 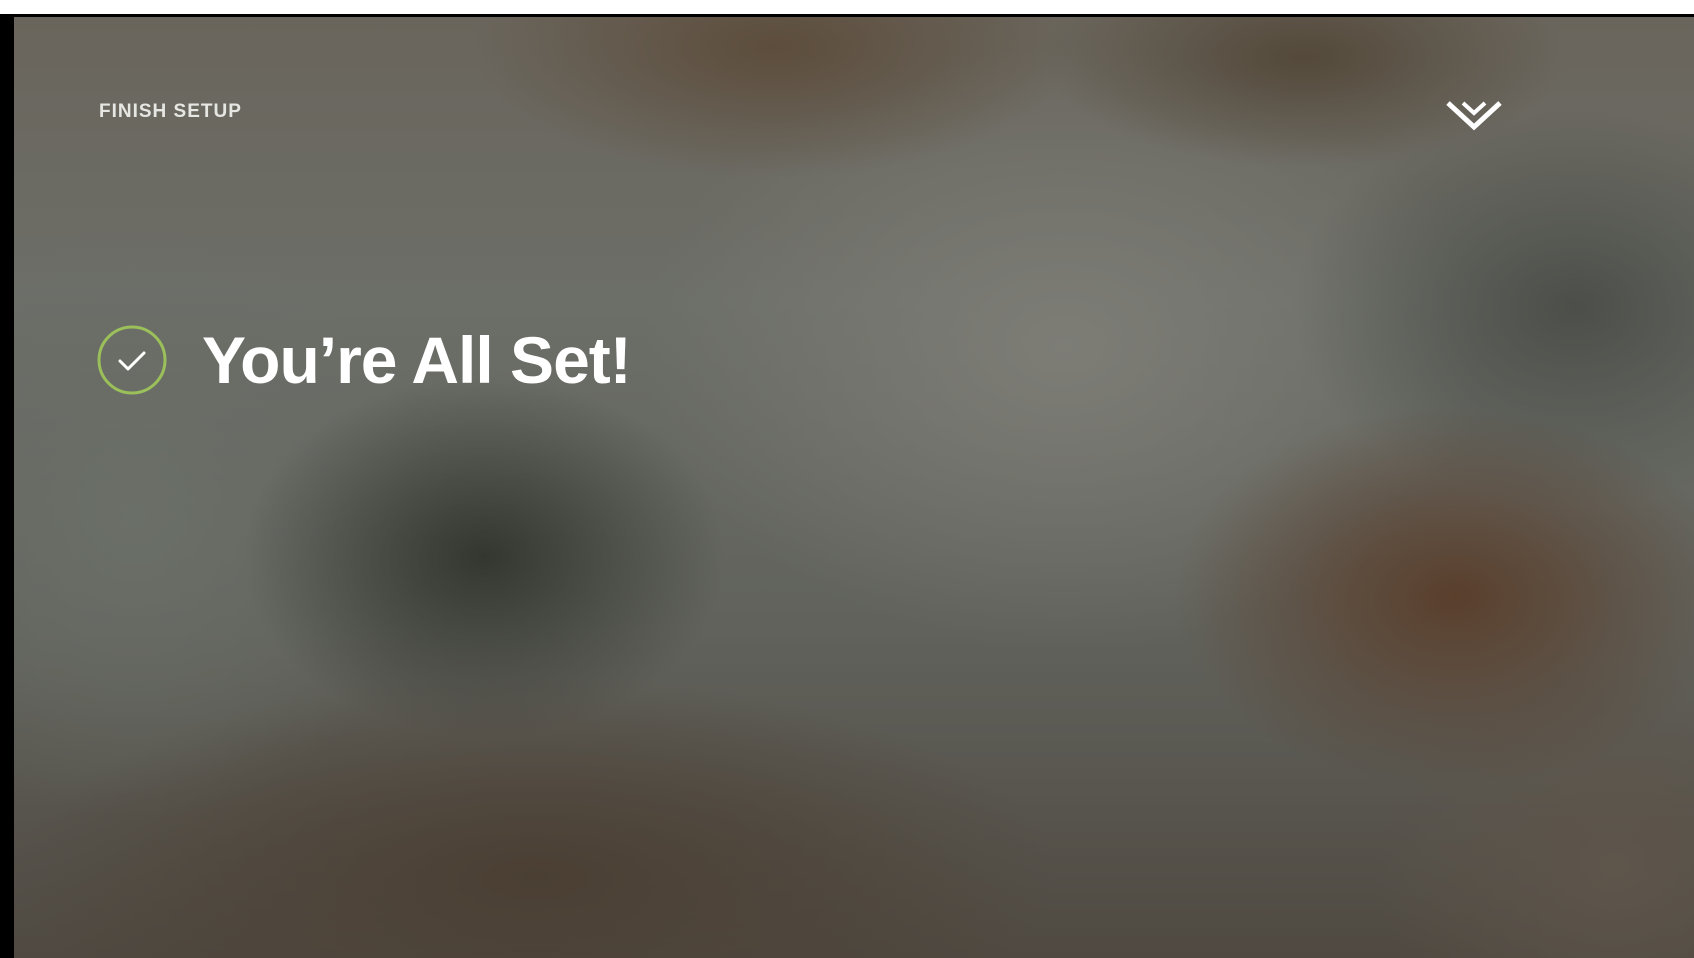 I want to click on check-circle-icon, so click(x=132, y=360).